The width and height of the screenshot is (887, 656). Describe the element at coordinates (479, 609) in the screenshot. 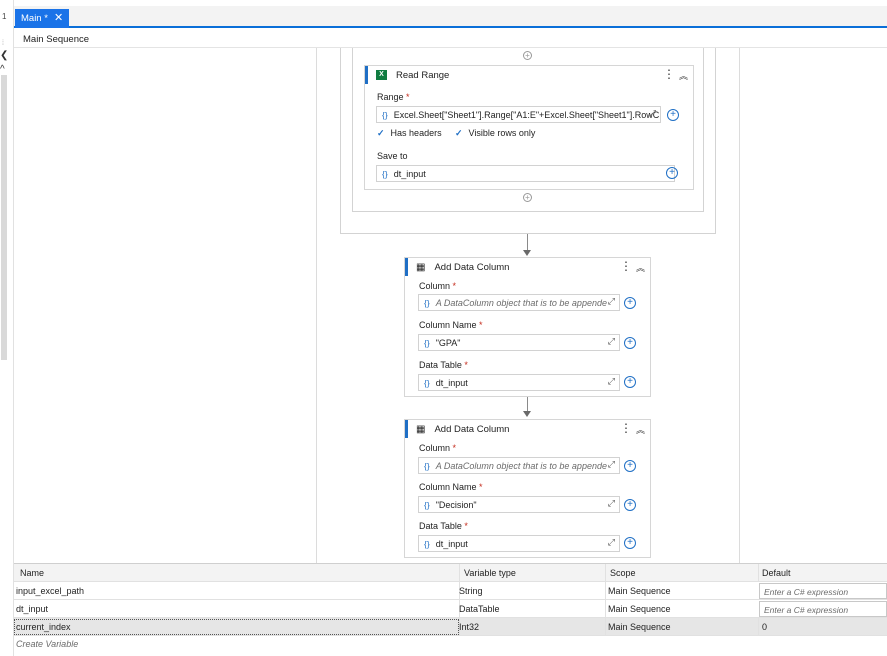

I see `variable-type: DataTable` at that location.